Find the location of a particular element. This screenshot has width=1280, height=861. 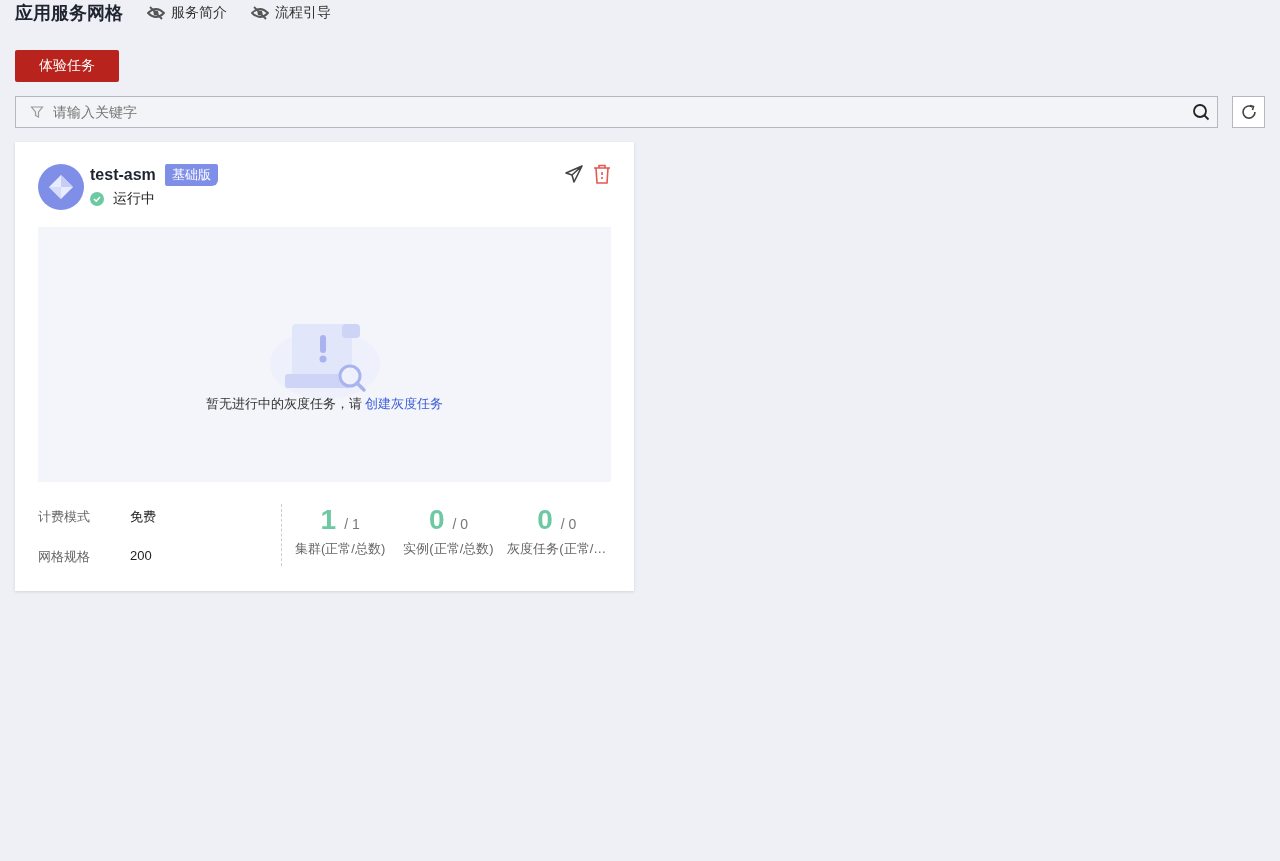

create-task-link: 创建灰度任务 is located at coordinates (404, 403).